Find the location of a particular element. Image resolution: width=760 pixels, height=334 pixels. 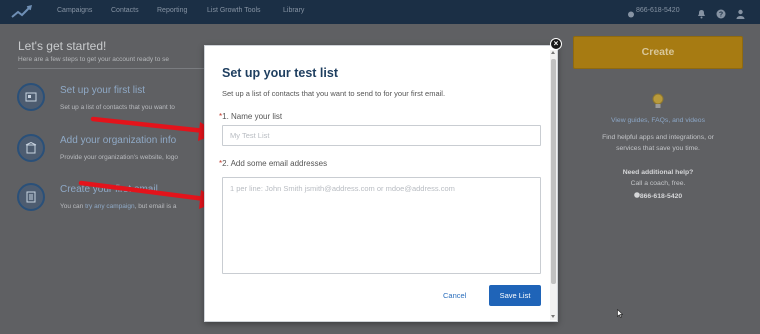

list-name-label: *1. Name your list is located at coordinates (250, 116).